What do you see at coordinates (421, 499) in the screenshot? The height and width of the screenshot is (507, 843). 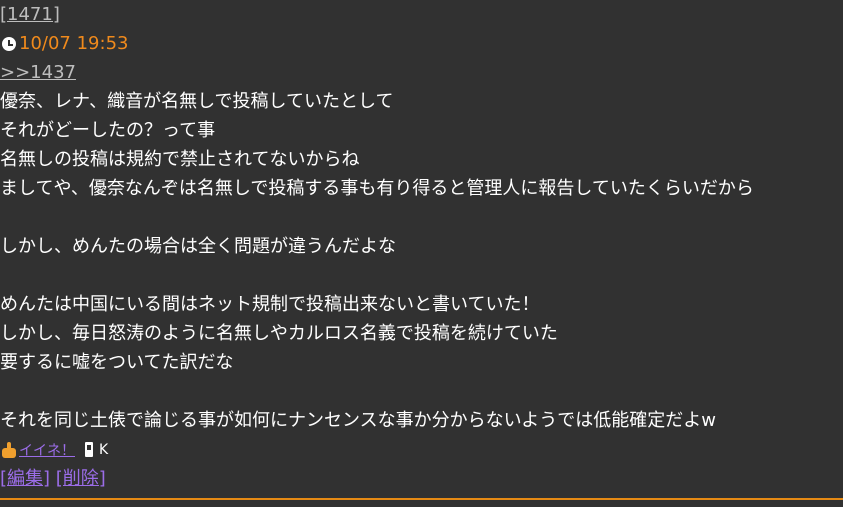 I see `post-divider` at bounding box center [421, 499].